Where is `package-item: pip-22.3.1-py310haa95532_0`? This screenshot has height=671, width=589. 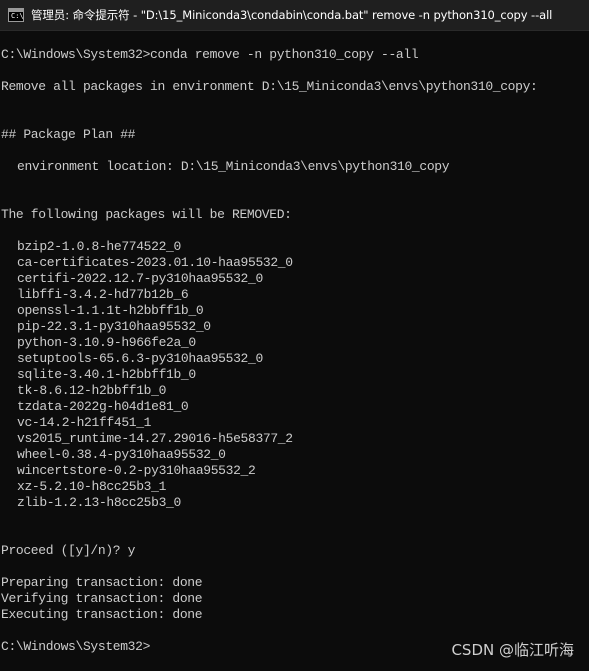 package-item: pip-22.3.1-py310haa95532_0 is located at coordinates (114, 326).